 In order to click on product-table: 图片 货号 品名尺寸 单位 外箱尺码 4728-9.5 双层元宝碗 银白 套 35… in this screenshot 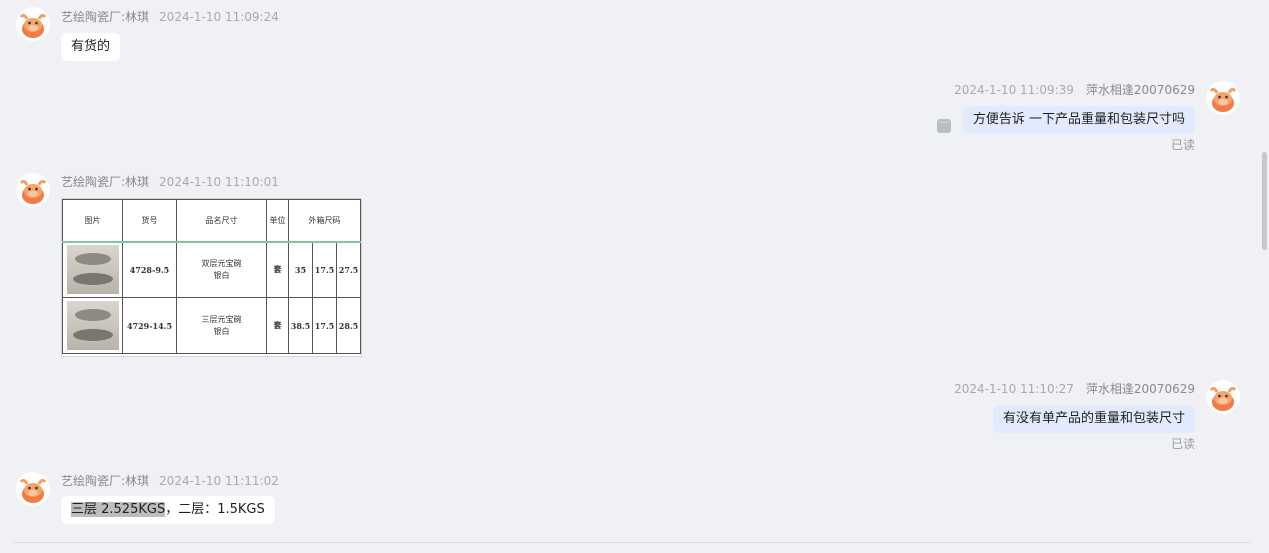, I will do `click(211, 276)`.